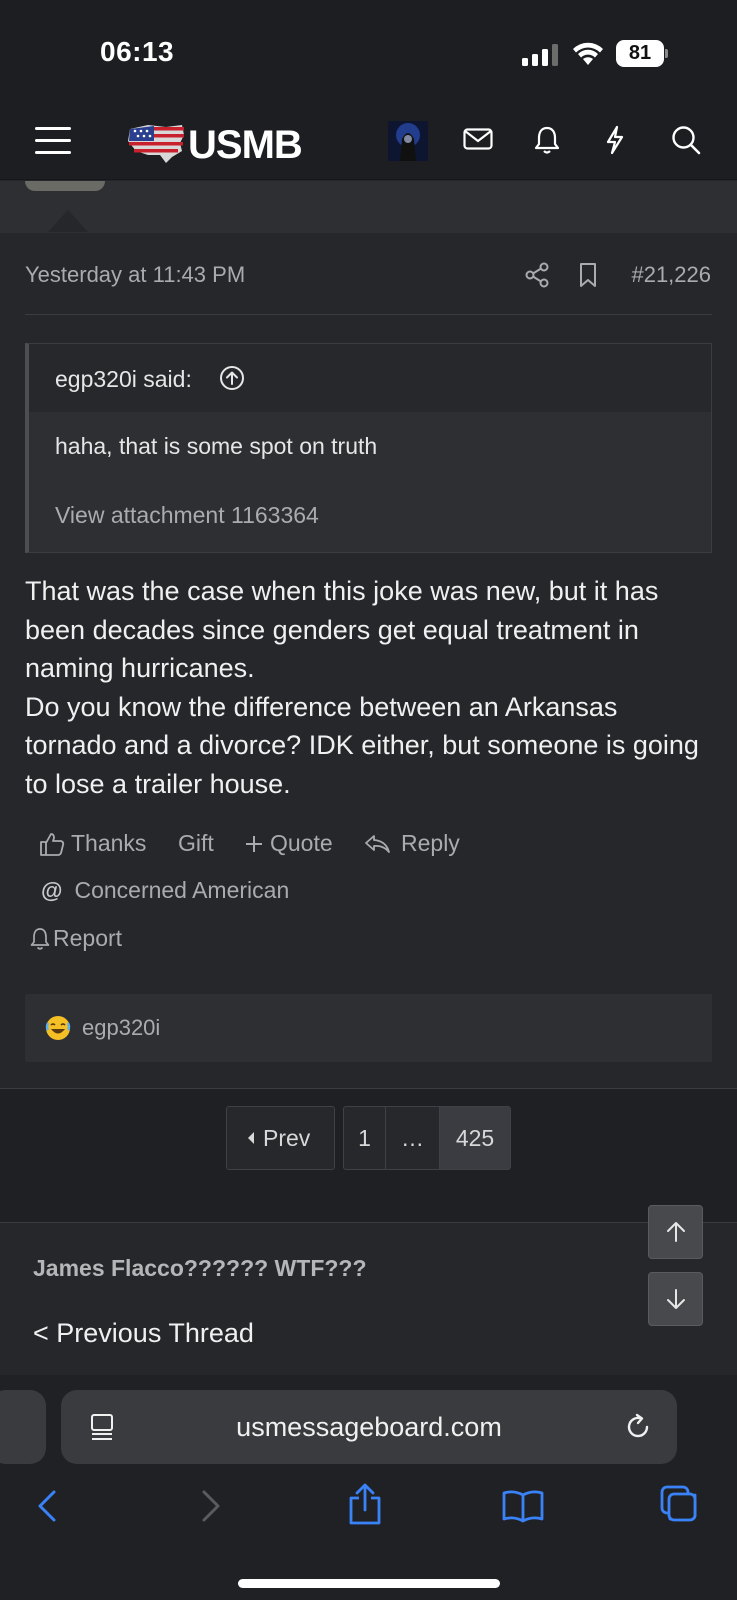  What do you see at coordinates (686, 140) in the screenshot?
I see `search-icon` at bounding box center [686, 140].